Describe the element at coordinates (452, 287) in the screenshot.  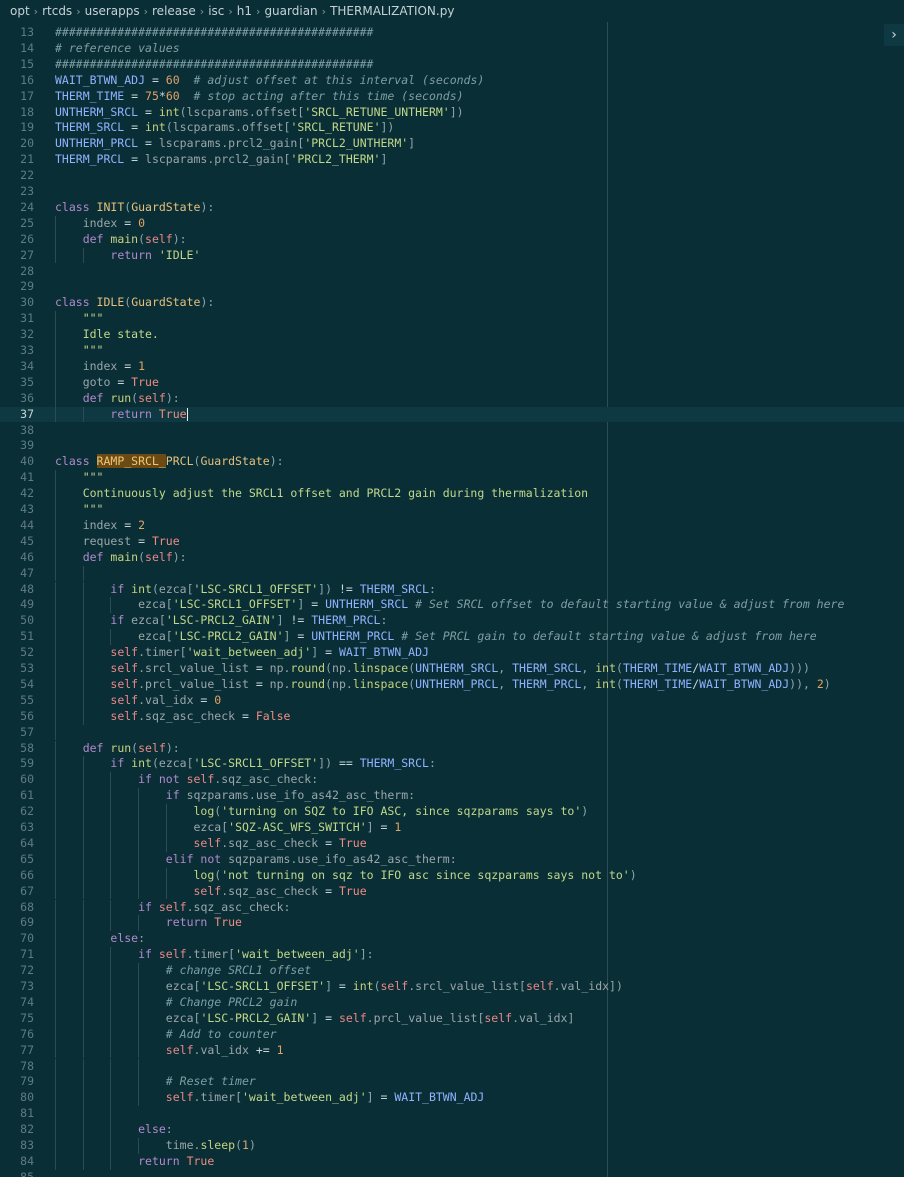
I see `code-line: 29` at that location.